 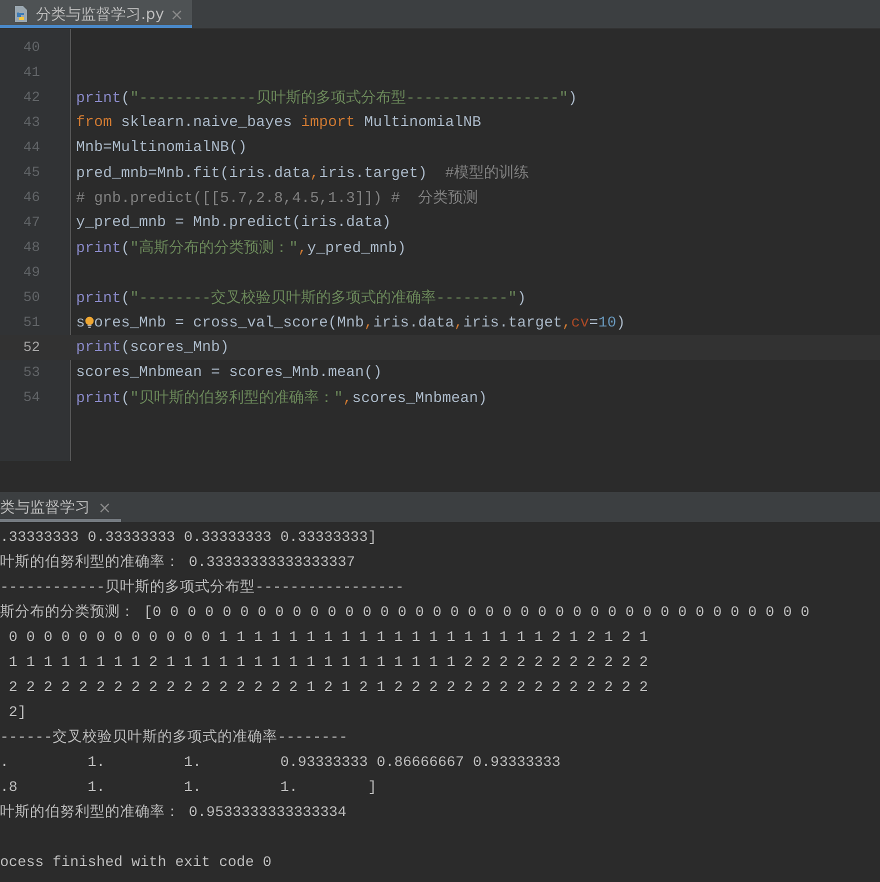 What do you see at coordinates (174, 738) in the screenshot?
I see `console-output-line: ------交叉校验贝叶斯的多项式的准确率--------` at bounding box center [174, 738].